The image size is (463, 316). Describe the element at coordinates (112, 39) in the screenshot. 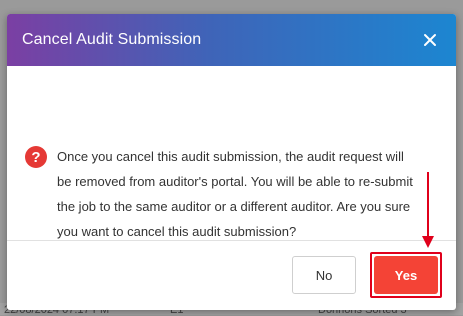

I see `dialog-title: Cancel Audit Submission` at that location.